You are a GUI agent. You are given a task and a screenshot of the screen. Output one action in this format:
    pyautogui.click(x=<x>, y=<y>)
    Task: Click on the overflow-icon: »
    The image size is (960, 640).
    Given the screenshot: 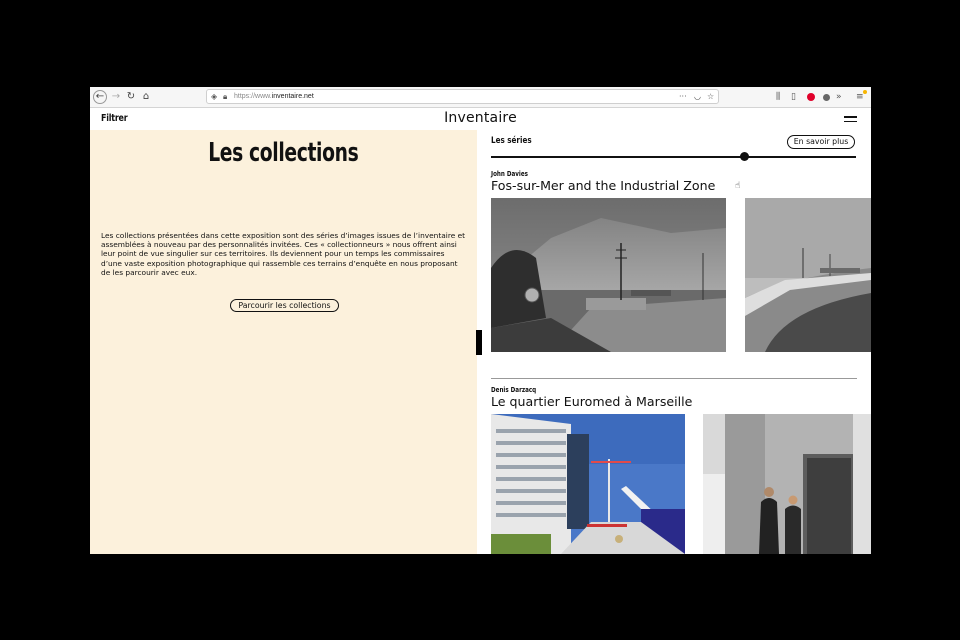 What is the action you would take?
    pyautogui.click(x=839, y=97)
    